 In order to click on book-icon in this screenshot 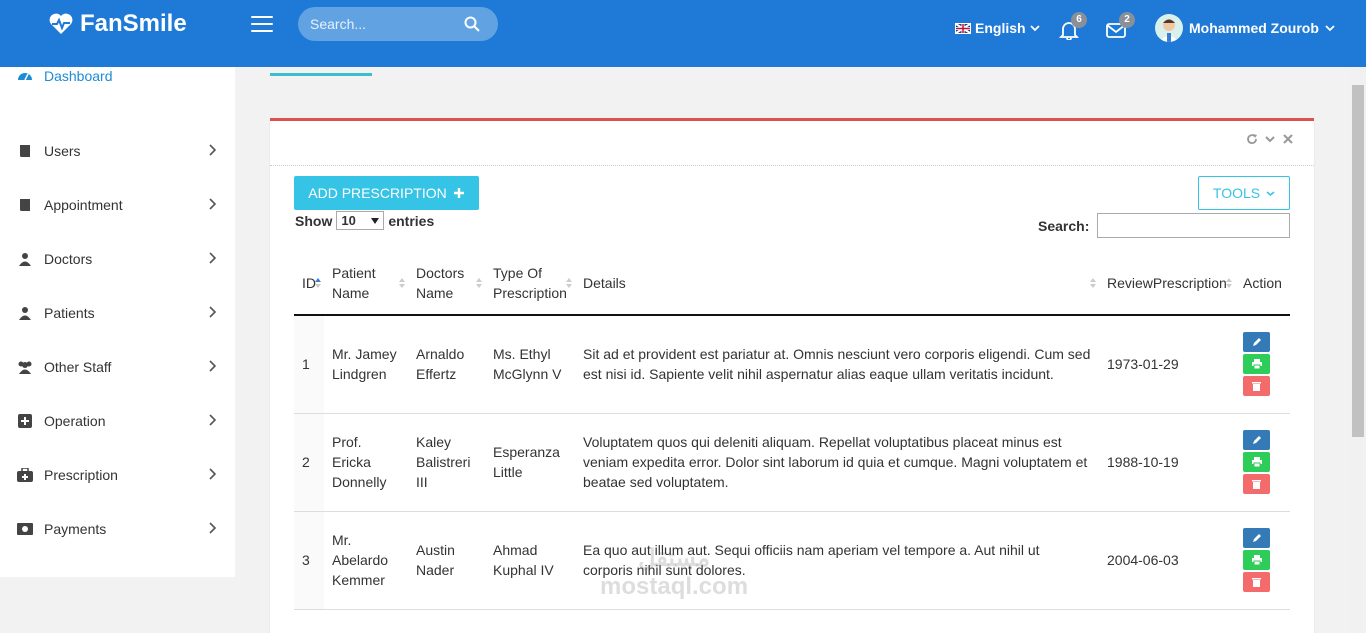, I will do `click(25, 205)`.